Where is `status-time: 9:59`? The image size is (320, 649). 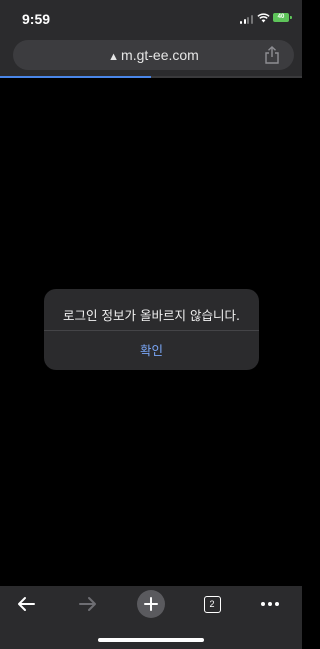
status-time: 9:59 is located at coordinates (36, 19).